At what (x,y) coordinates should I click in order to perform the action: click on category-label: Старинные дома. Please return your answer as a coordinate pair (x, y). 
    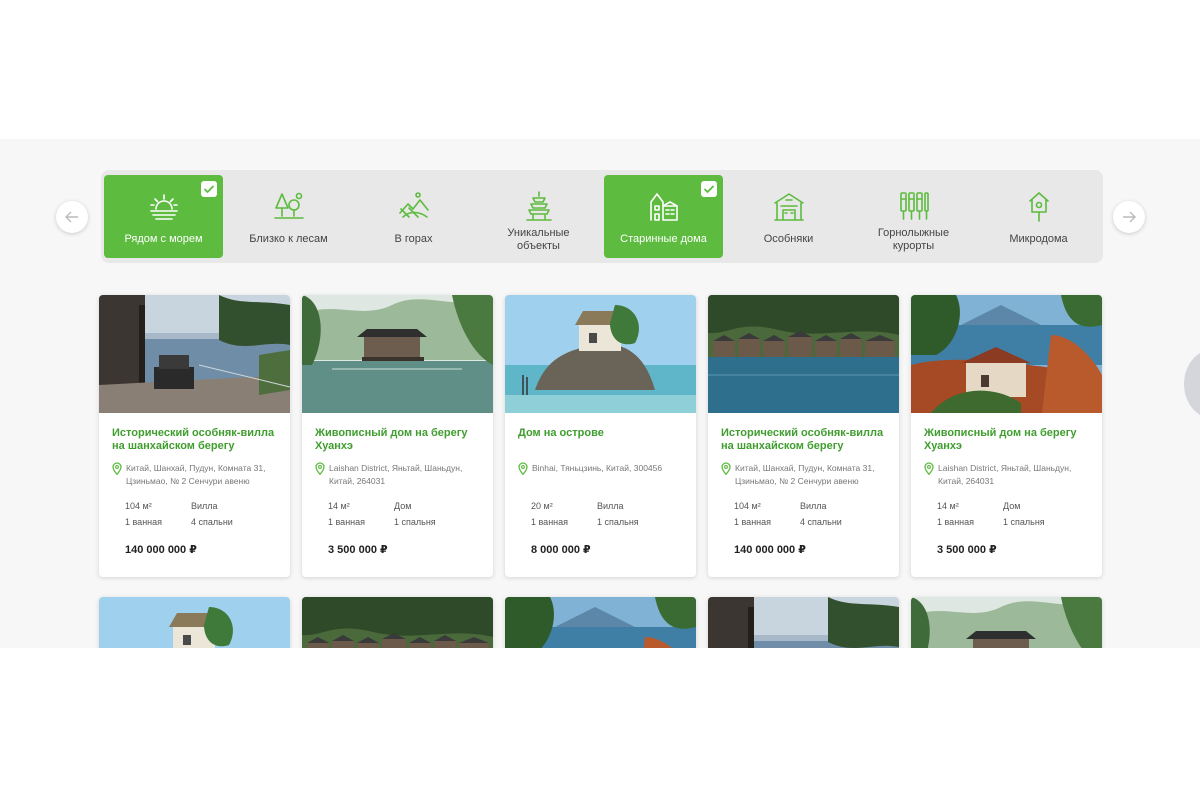
    Looking at the image, I should click on (663, 239).